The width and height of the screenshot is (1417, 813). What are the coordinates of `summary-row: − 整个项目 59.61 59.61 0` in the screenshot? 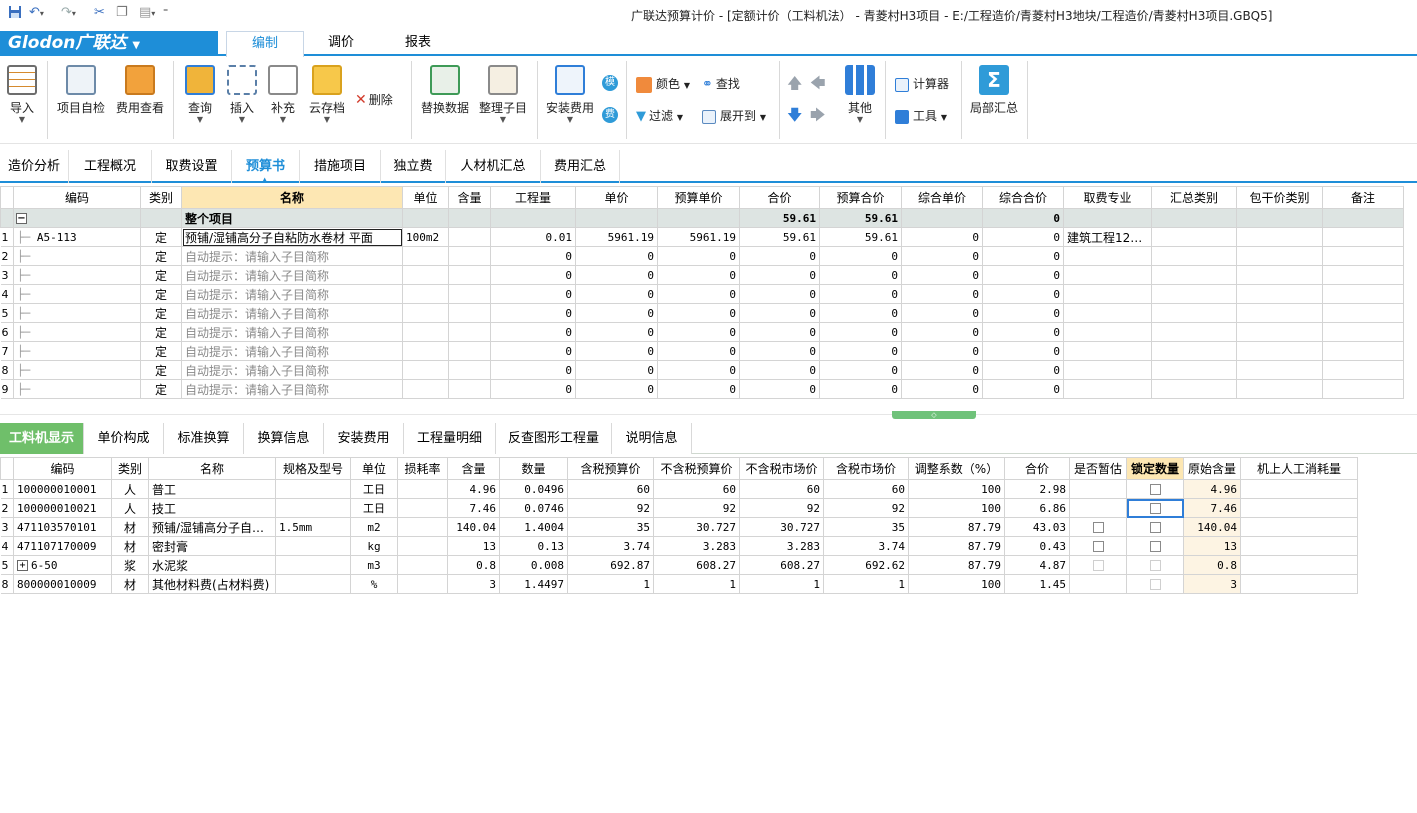 It's located at (702, 218).